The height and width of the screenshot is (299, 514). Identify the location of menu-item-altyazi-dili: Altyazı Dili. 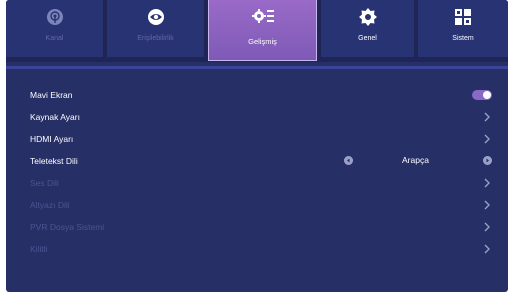
(261, 205).